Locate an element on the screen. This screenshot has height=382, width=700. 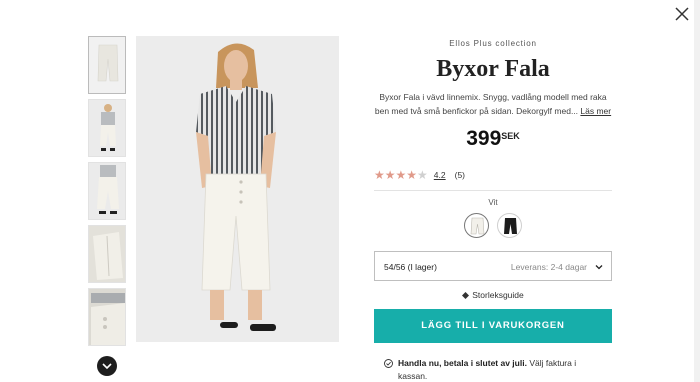
model-back-icon is located at coordinates (107, 128).